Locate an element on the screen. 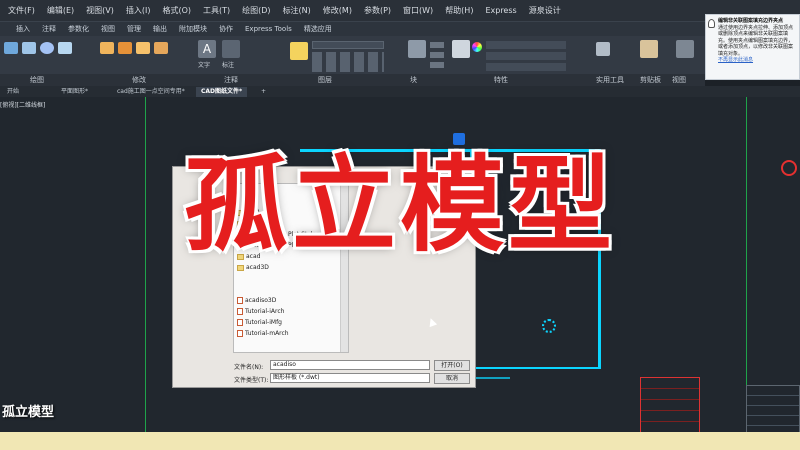  ribbon-tab-collaborate: 协作 is located at coordinates (226, 29).